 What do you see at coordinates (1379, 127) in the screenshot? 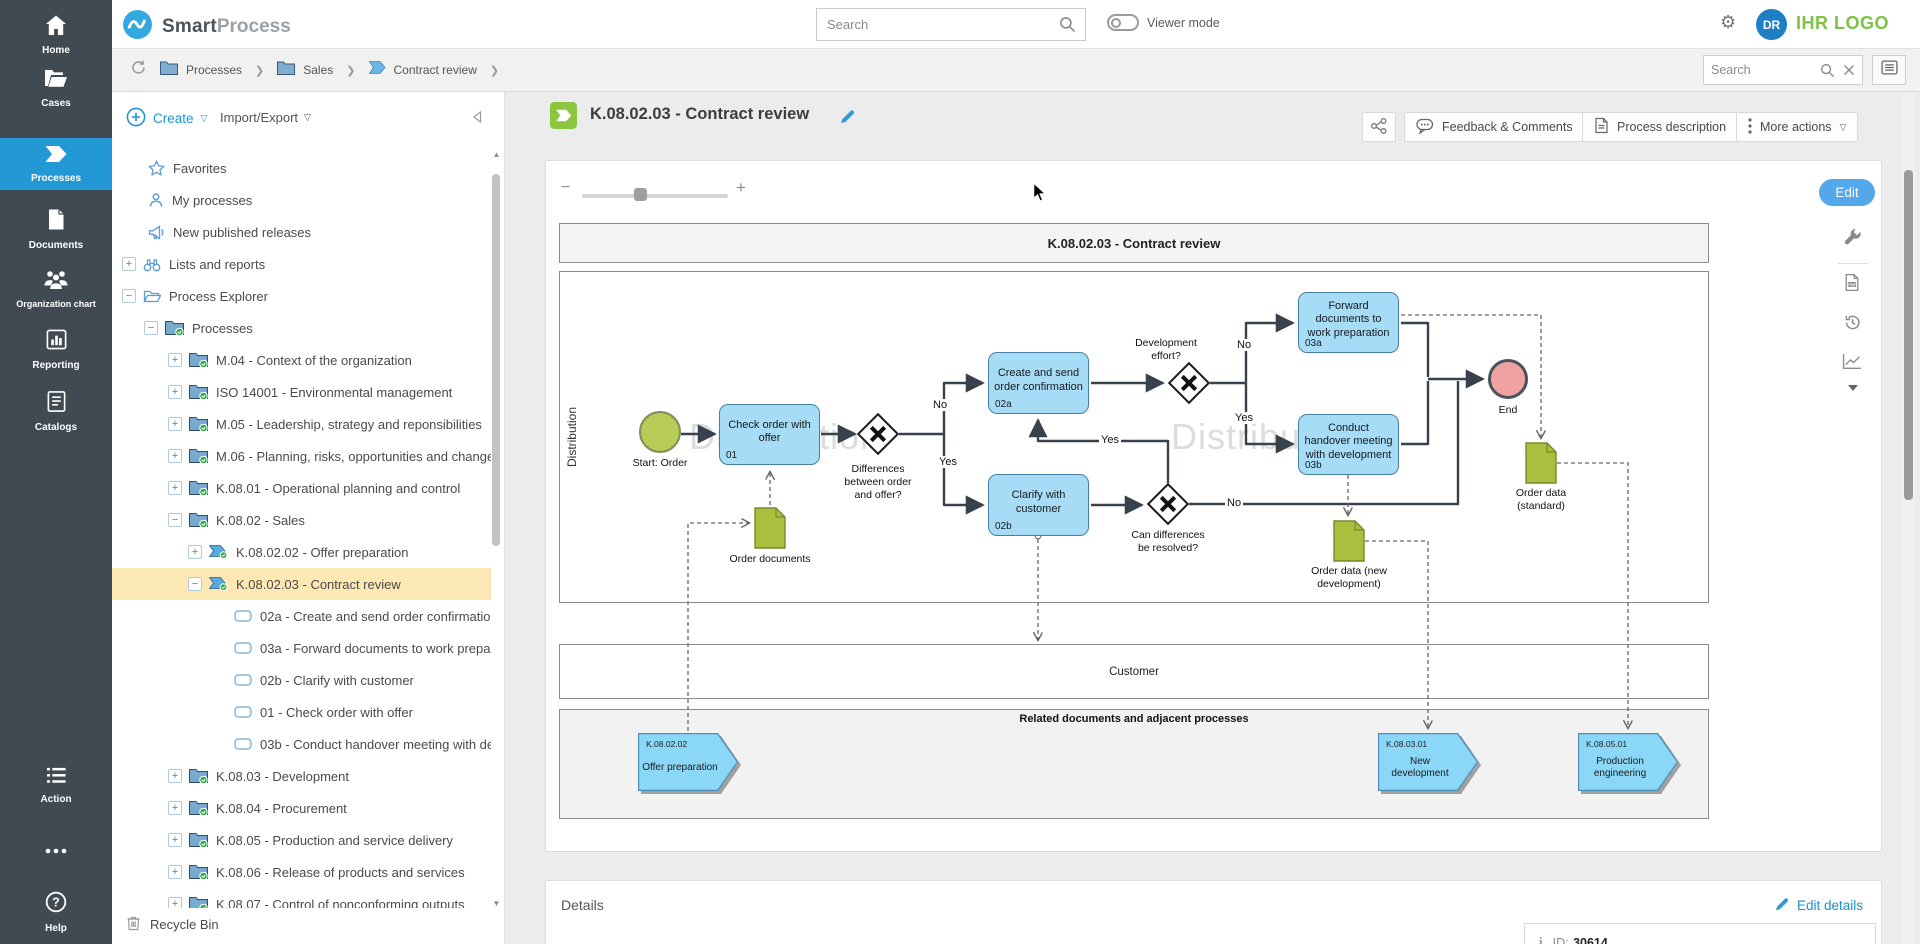
I see `share-button` at bounding box center [1379, 127].